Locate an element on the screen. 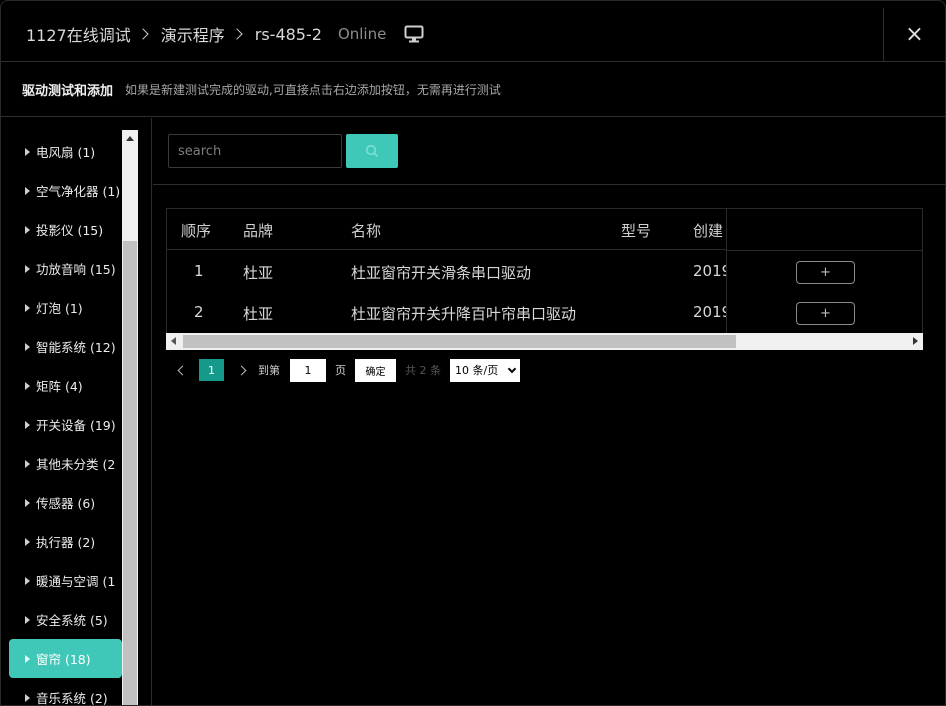 The image size is (946, 706). prev-page-button is located at coordinates (182, 370).